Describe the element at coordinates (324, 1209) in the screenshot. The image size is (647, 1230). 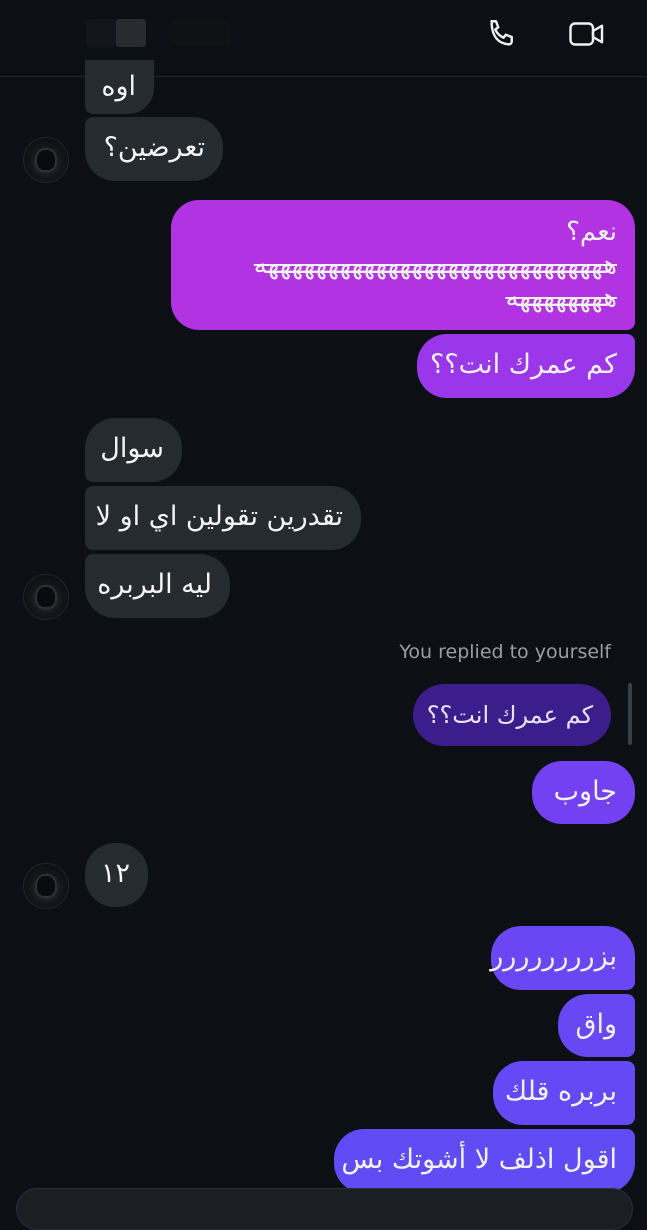
I see `message-input-bar` at that location.